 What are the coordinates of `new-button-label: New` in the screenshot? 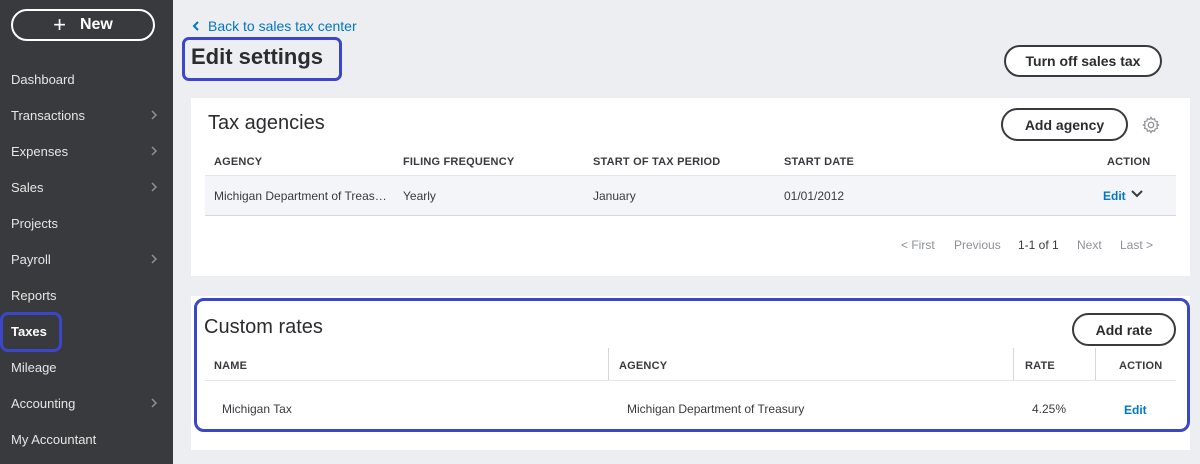 It's located at (96, 24).